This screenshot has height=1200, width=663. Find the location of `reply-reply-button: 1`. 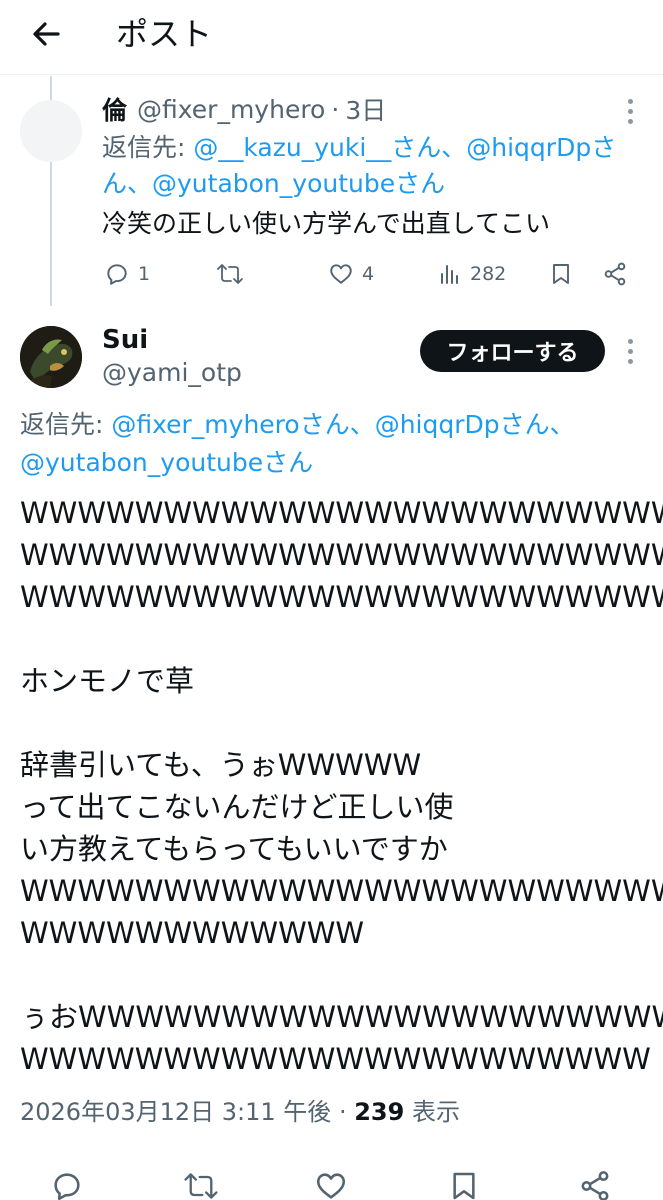

reply-reply-button: 1 is located at coordinates (127, 274).